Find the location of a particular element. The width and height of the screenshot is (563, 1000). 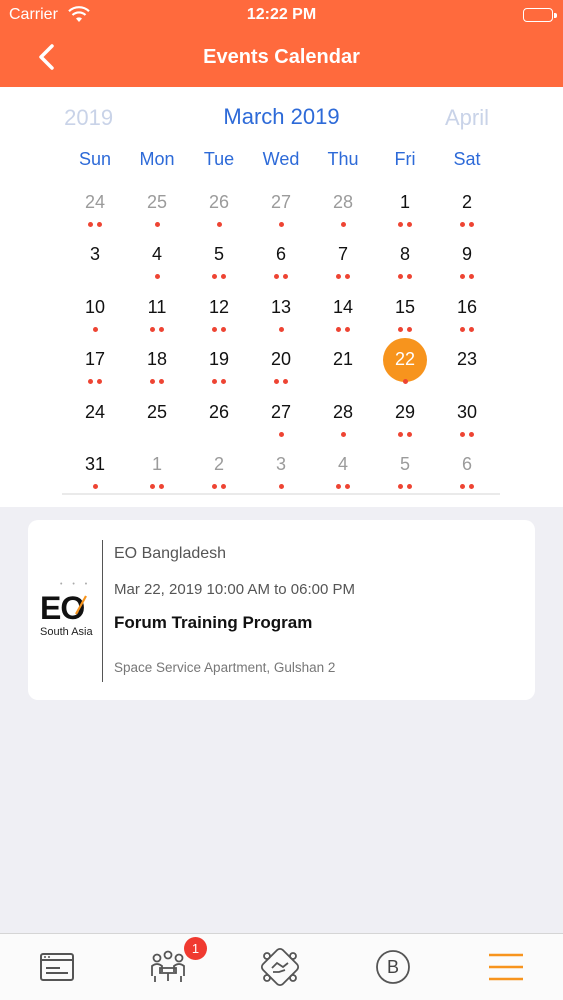

day-number: 4 is located at coordinates (156, 254).